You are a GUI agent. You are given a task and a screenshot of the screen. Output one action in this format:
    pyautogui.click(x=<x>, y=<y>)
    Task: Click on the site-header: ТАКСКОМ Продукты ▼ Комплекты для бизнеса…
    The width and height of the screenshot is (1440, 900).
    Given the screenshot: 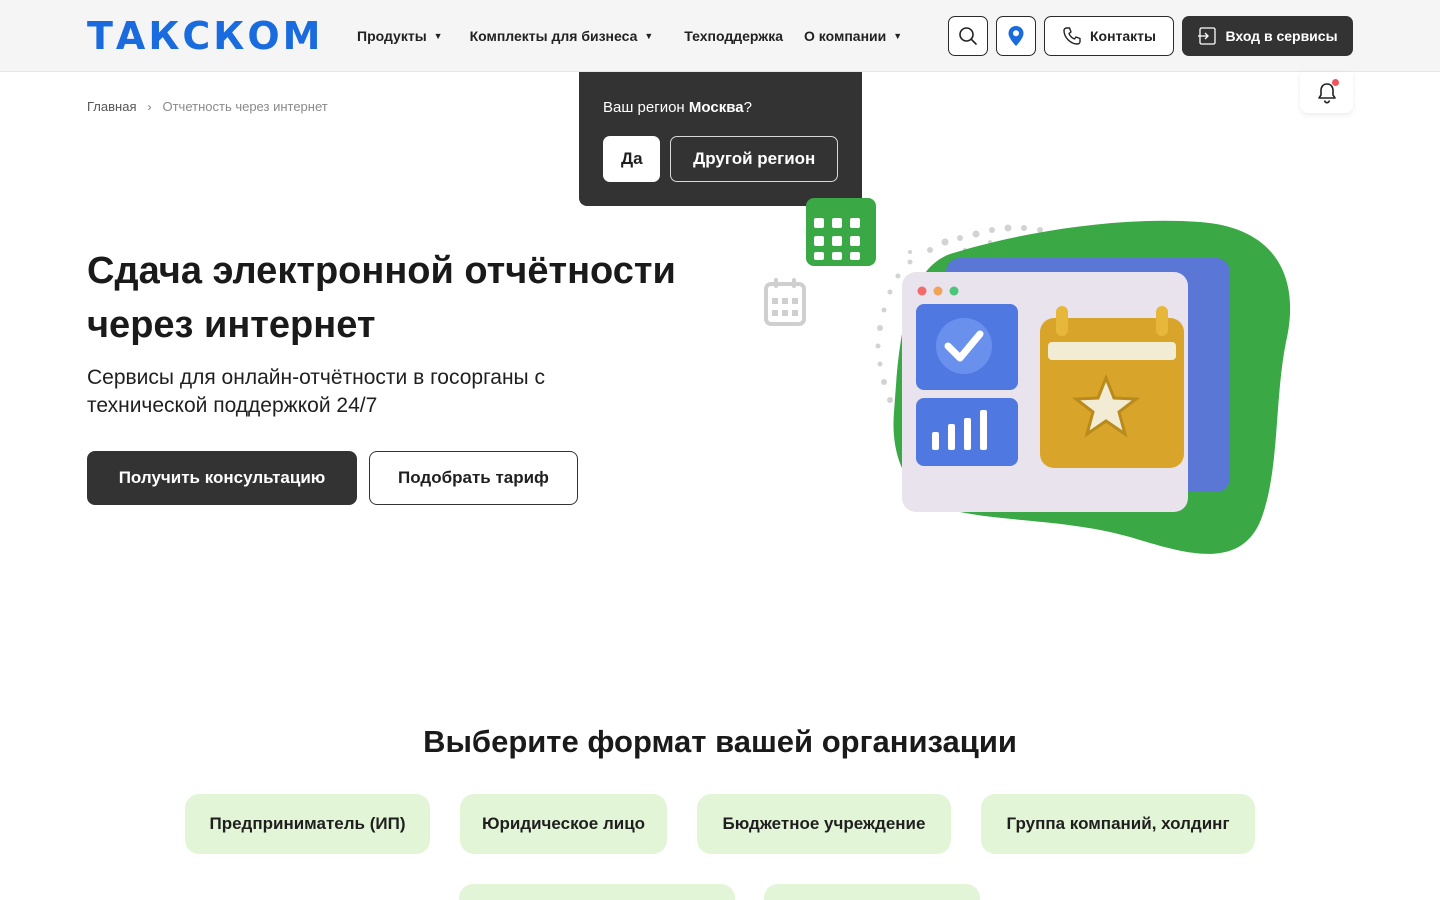 What is the action you would take?
    pyautogui.click(x=720, y=36)
    